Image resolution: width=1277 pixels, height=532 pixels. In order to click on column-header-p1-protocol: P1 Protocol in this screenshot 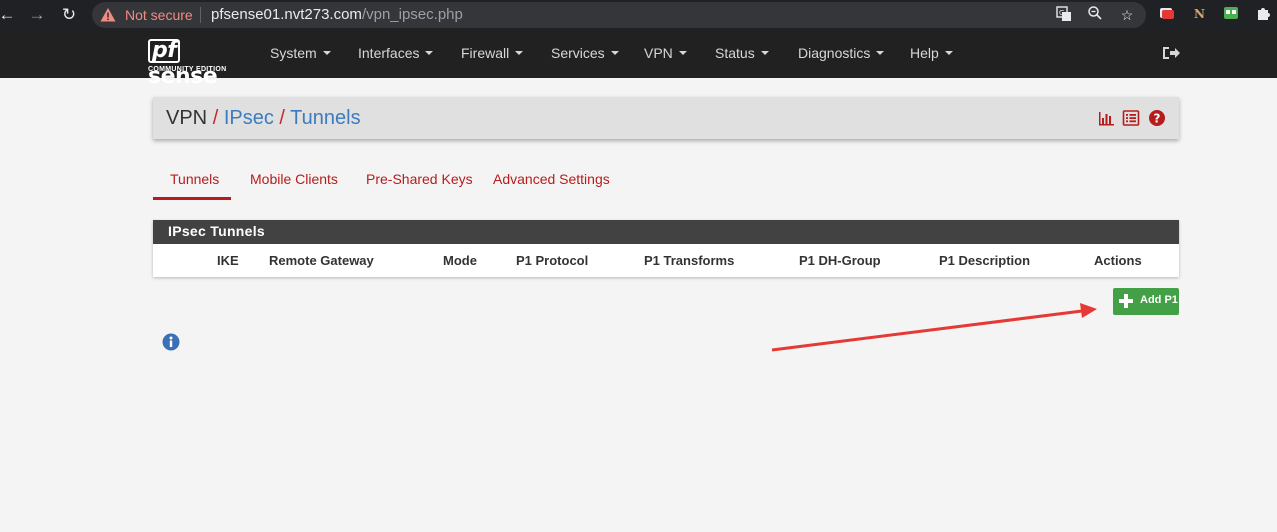, I will do `click(552, 260)`.